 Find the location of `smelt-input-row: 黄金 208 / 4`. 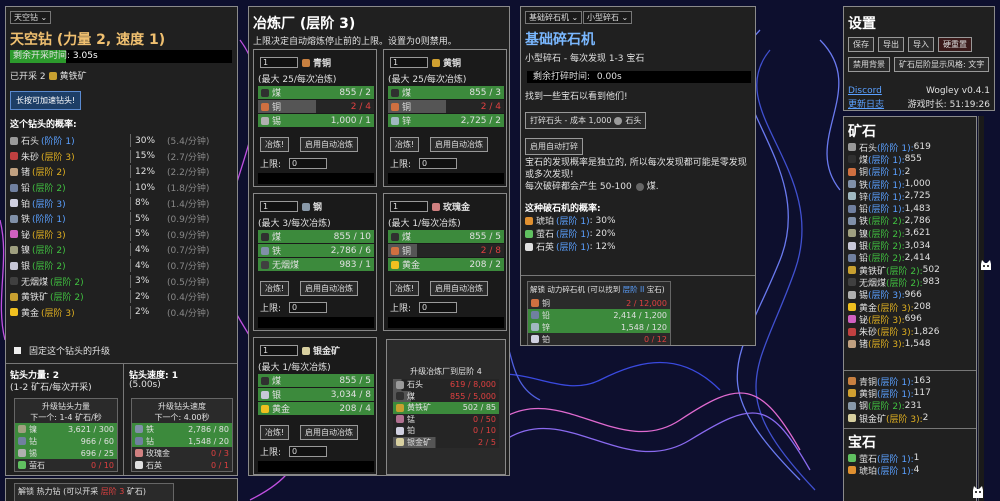

smelt-input-row: 黄金 208 / 4 is located at coordinates (316, 408).